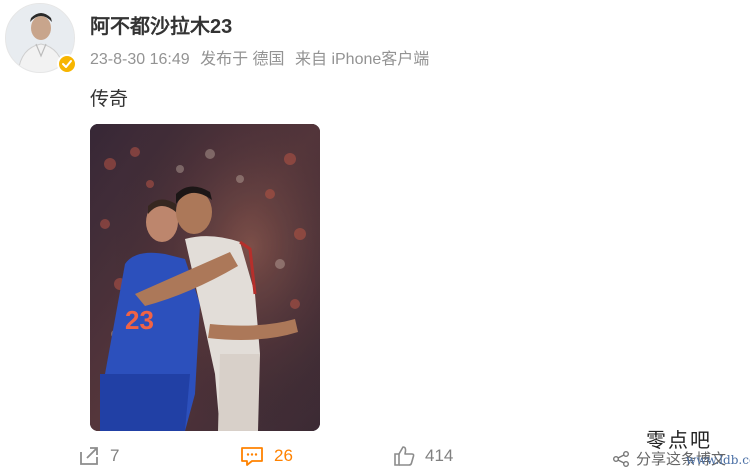 This screenshot has width=750, height=473. What do you see at coordinates (283, 455) in the screenshot?
I see `comment-count: 26` at bounding box center [283, 455].